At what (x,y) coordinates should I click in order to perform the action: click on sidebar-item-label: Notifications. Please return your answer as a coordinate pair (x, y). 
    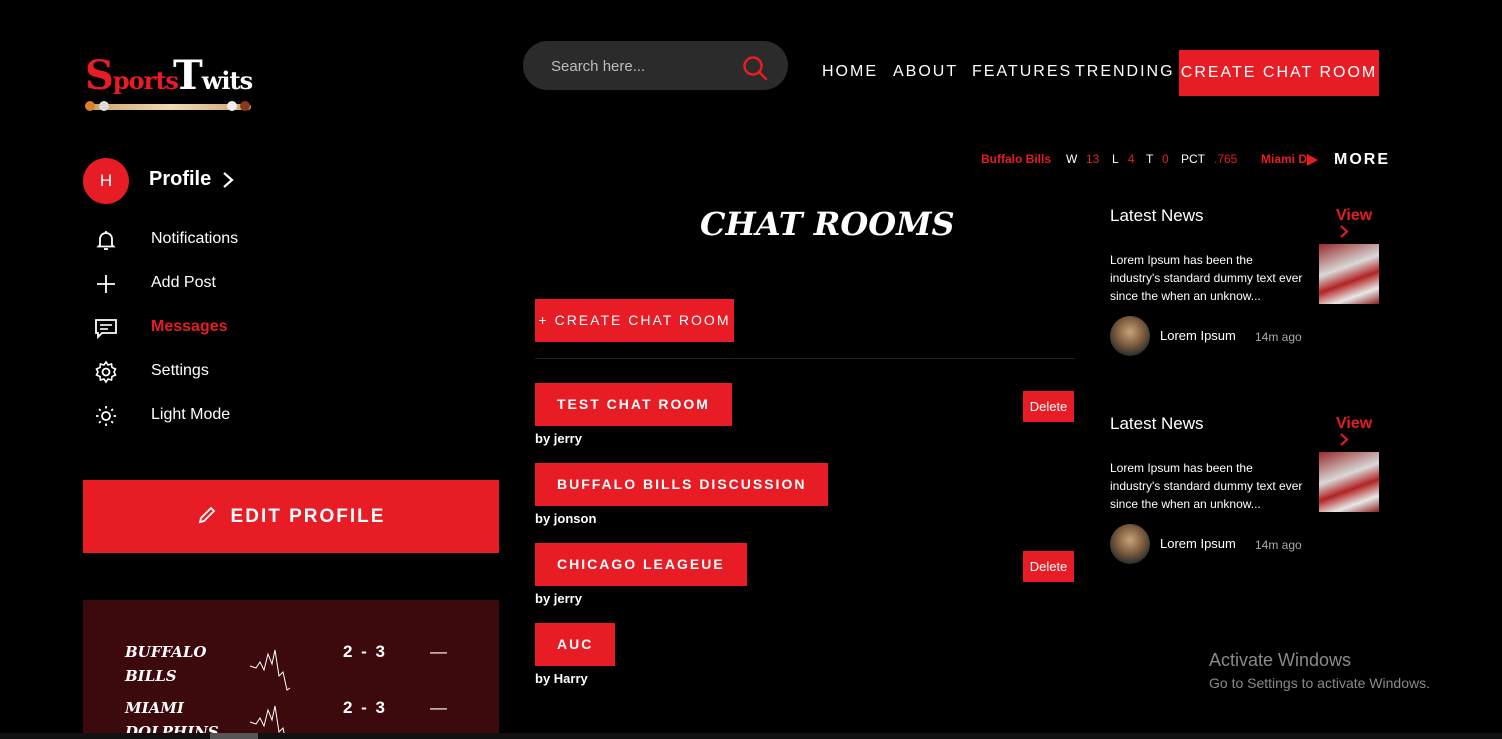
    Looking at the image, I should click on (195, 238).